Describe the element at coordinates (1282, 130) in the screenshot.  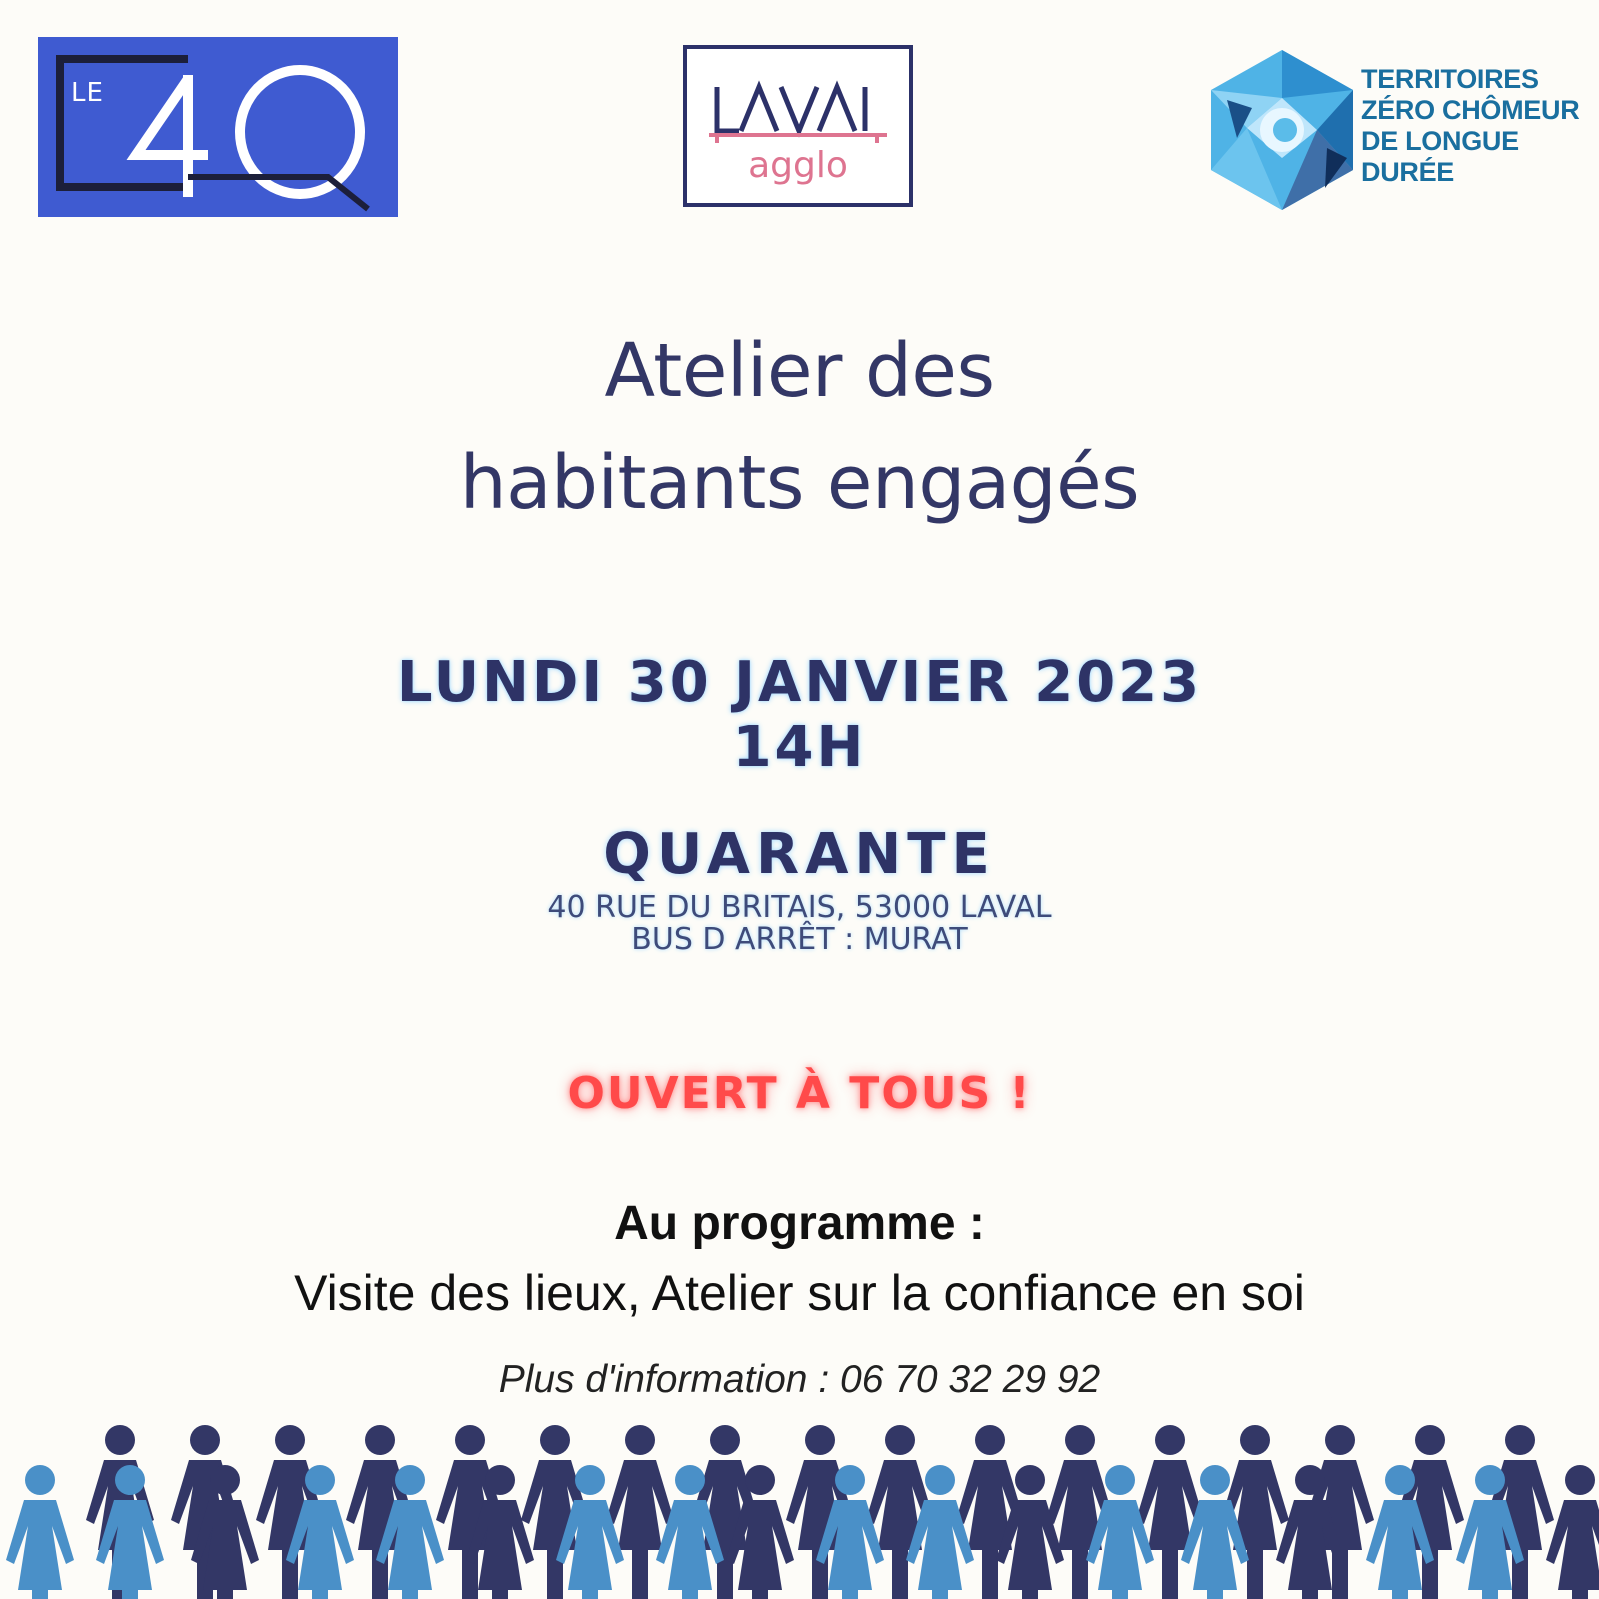
I see `hexagon-mosaic-icon` at that location.